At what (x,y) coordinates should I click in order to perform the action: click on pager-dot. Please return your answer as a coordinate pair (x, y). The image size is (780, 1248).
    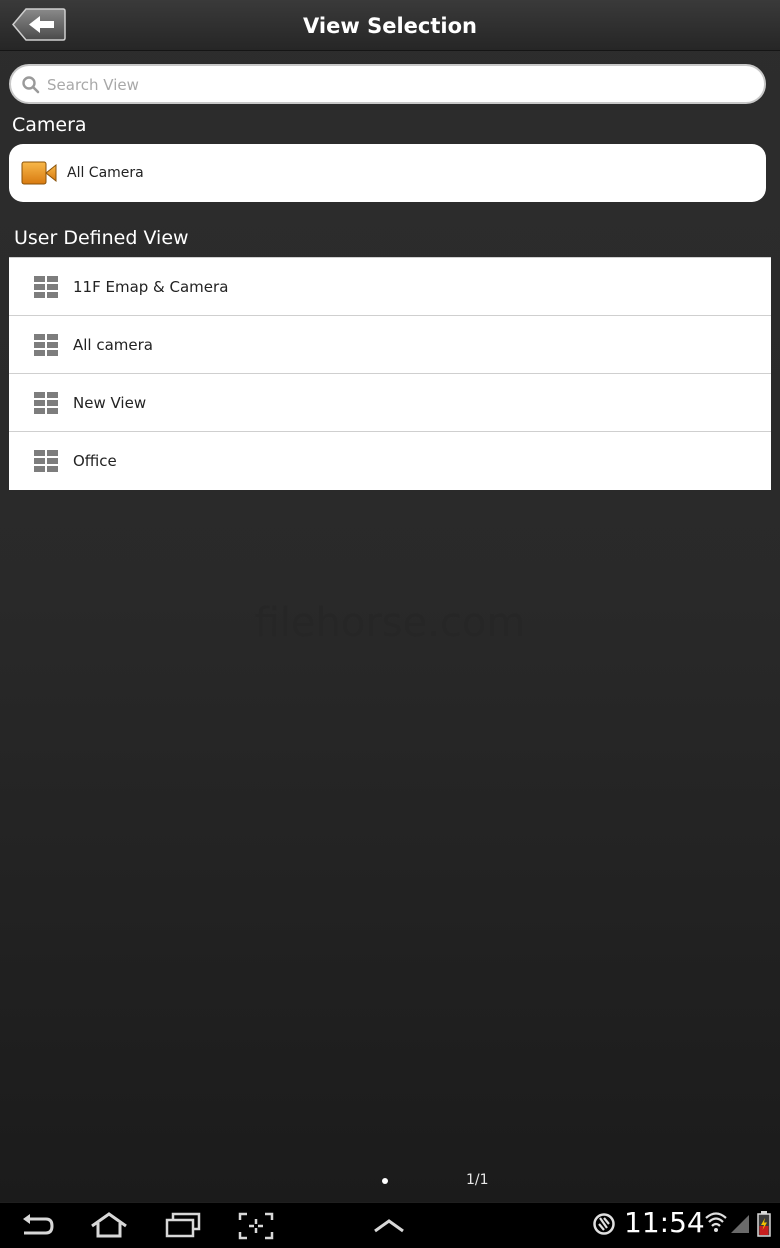
    Looking at the image, I should click on (385, 1181).